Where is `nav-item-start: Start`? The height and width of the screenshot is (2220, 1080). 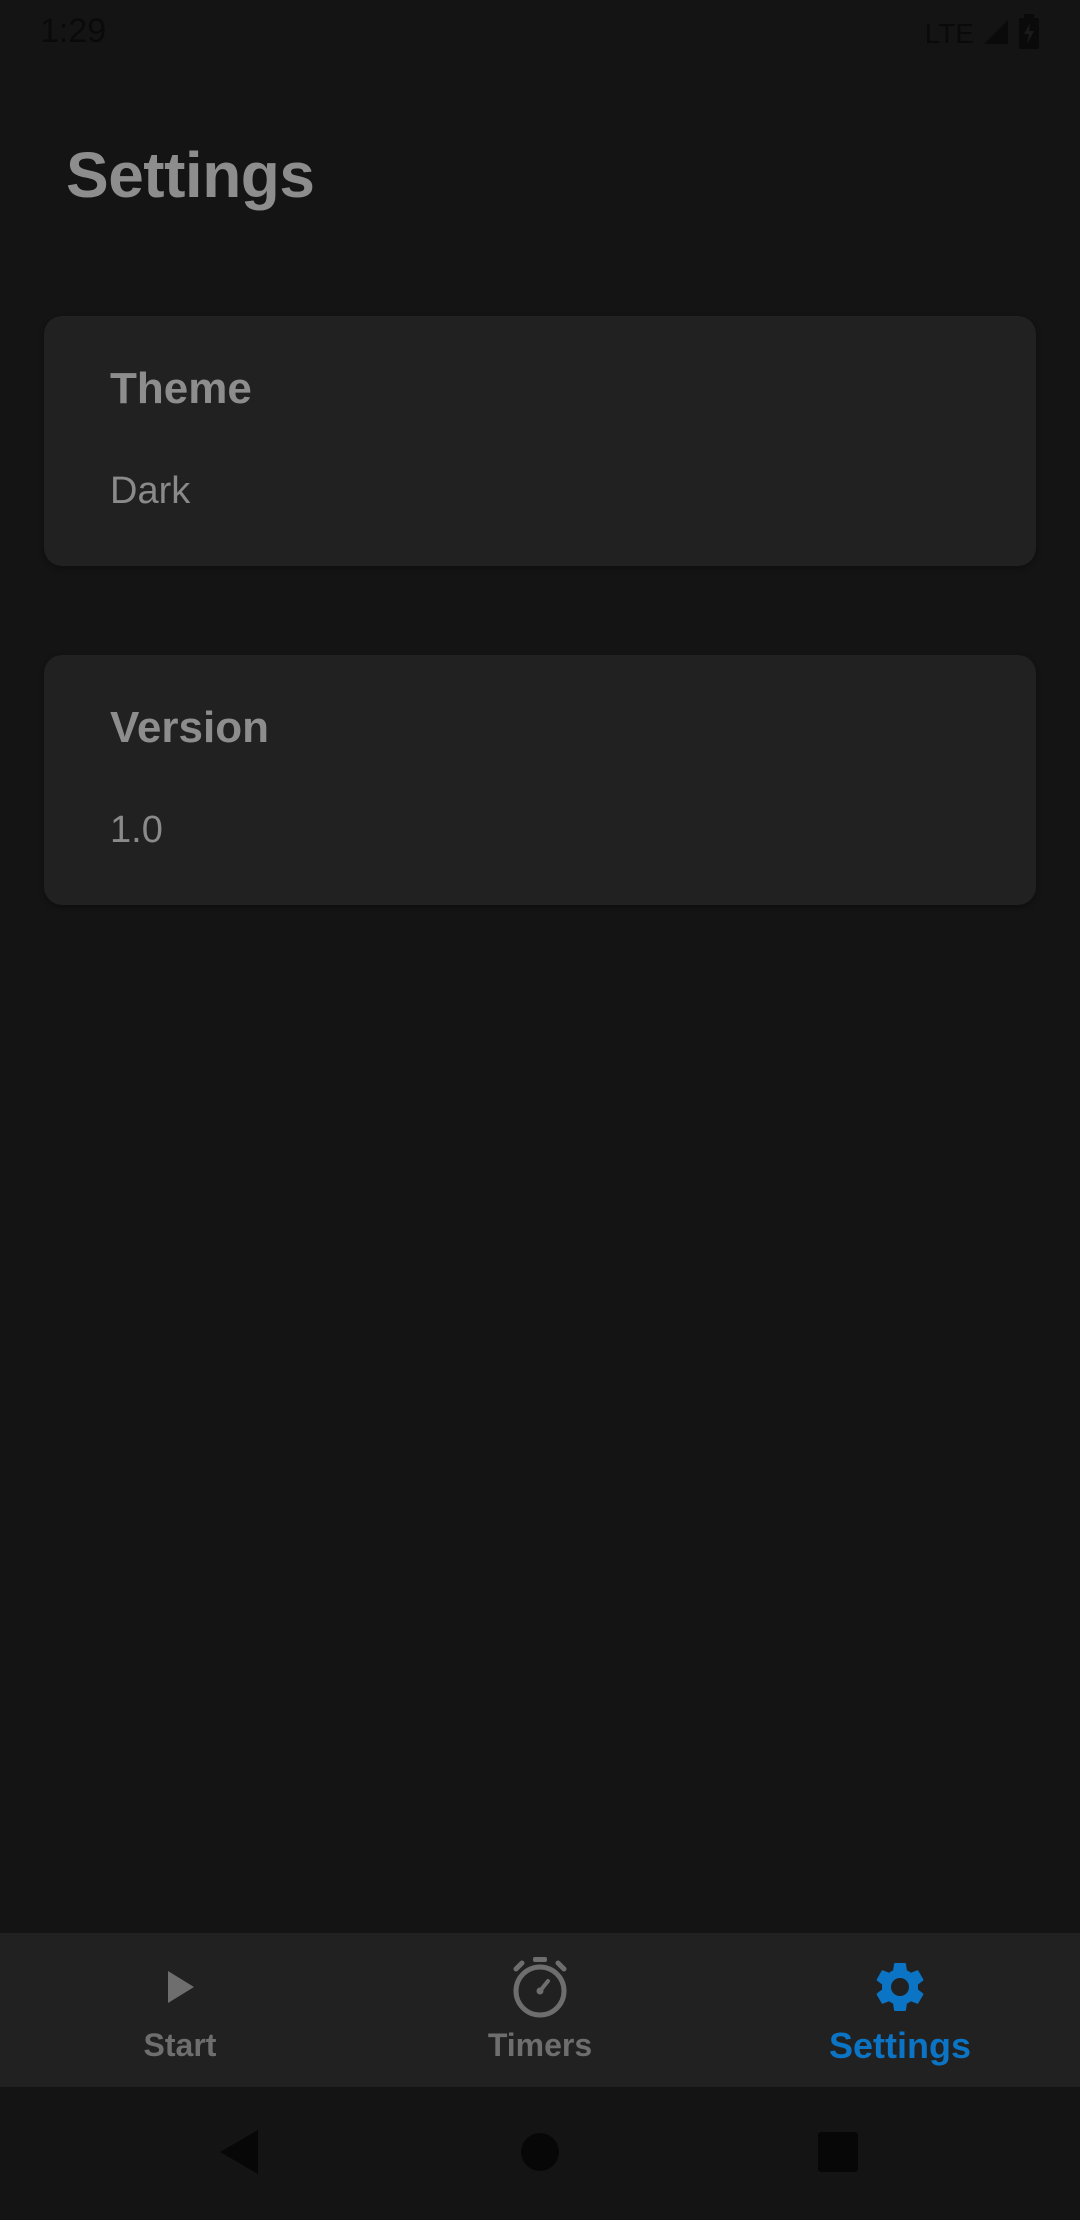
nav-item-start: Start is located at coordinates (180, 2010).